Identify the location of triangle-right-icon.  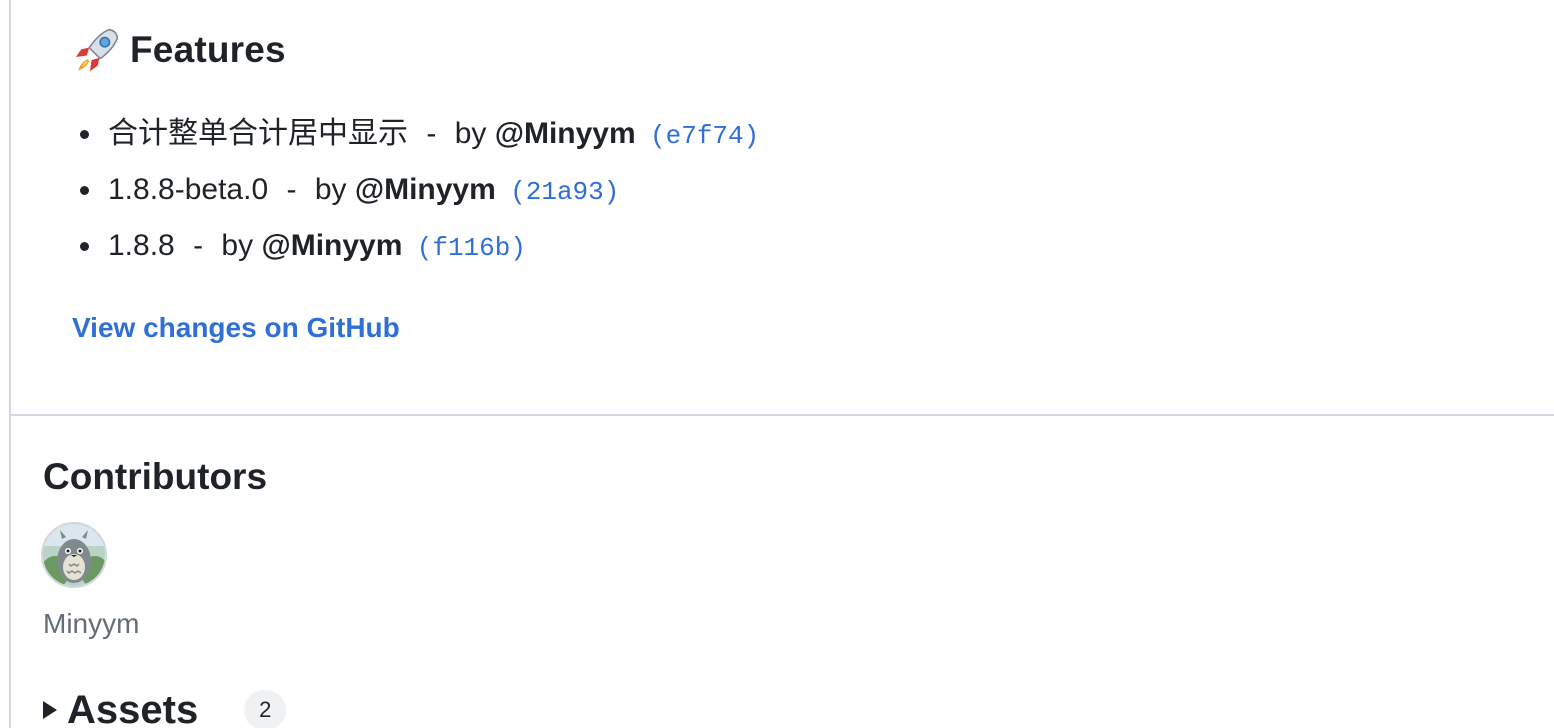
(50, 710).